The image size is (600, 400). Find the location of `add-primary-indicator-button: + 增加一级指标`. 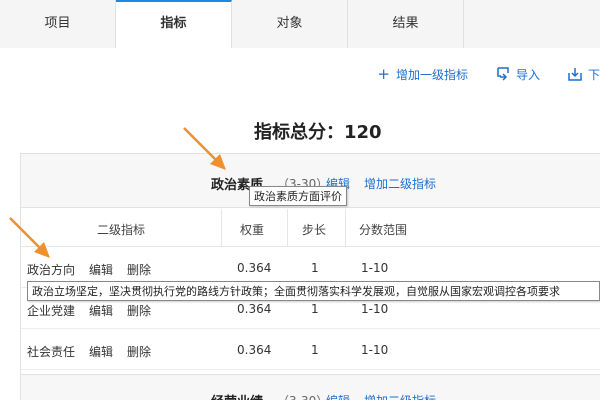

add-primary-indicator-button: + 增加一级指标 is located at coordinates (422, 74).